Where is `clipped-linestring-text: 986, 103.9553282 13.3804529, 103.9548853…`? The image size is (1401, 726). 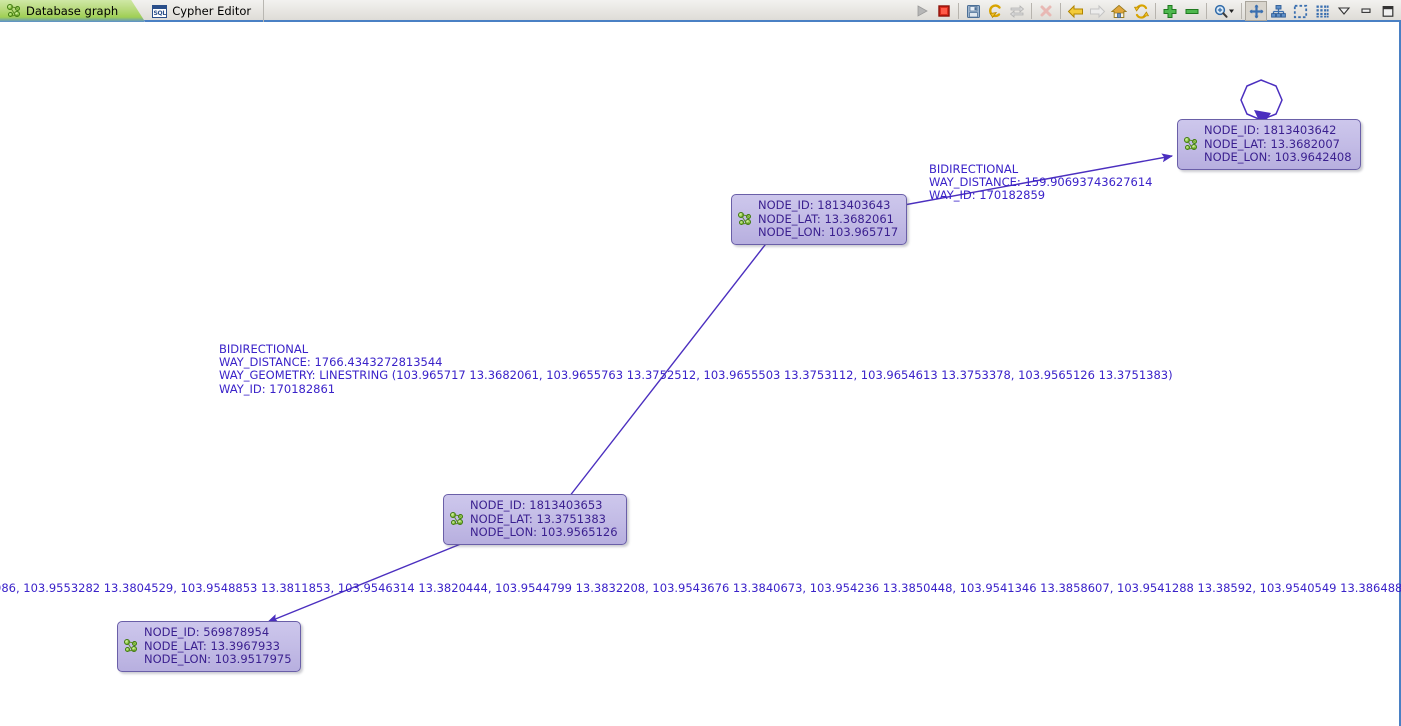
clipped-linestring-text: 986, 103.9553282 13.3804529, 103.9548853… is located at coordinates (700, 588).